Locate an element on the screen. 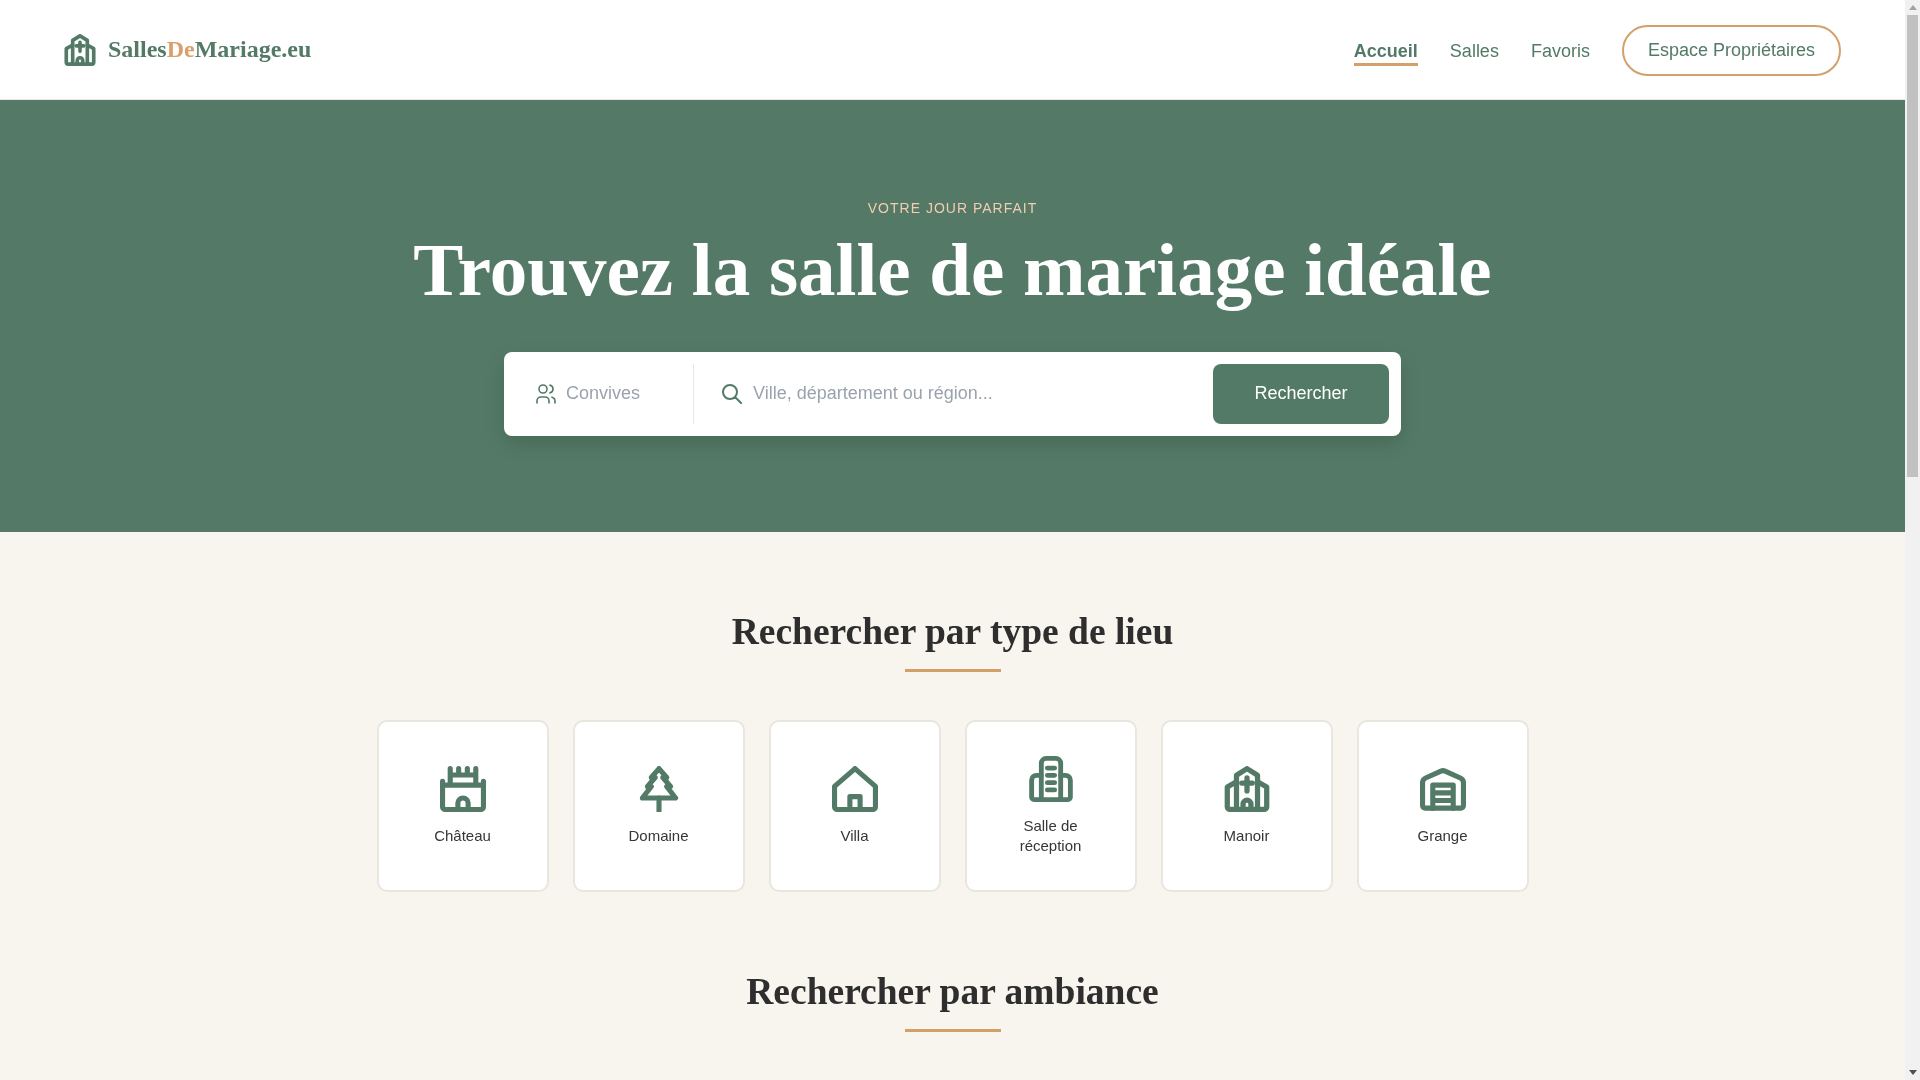 The height and width of the screenshot is (1080, 1920). castle-icon is located at coordinates (462, 788).